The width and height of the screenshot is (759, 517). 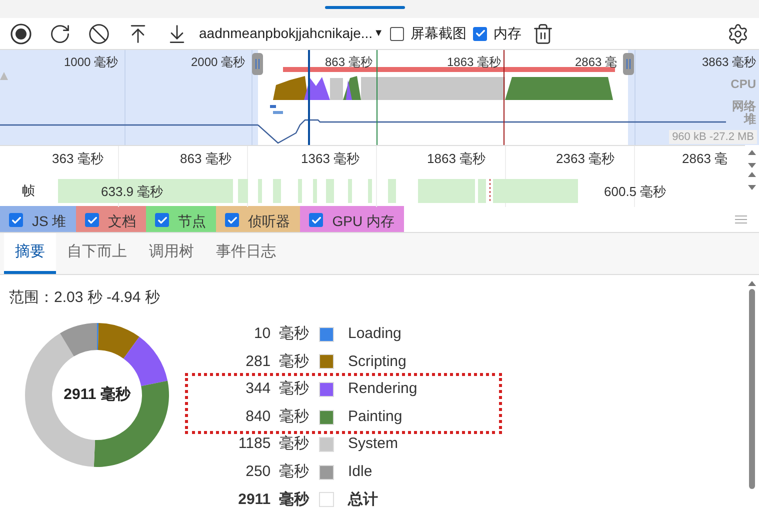 I want to click on time-tick: 363 毫秒, so click(x=78, y=159).